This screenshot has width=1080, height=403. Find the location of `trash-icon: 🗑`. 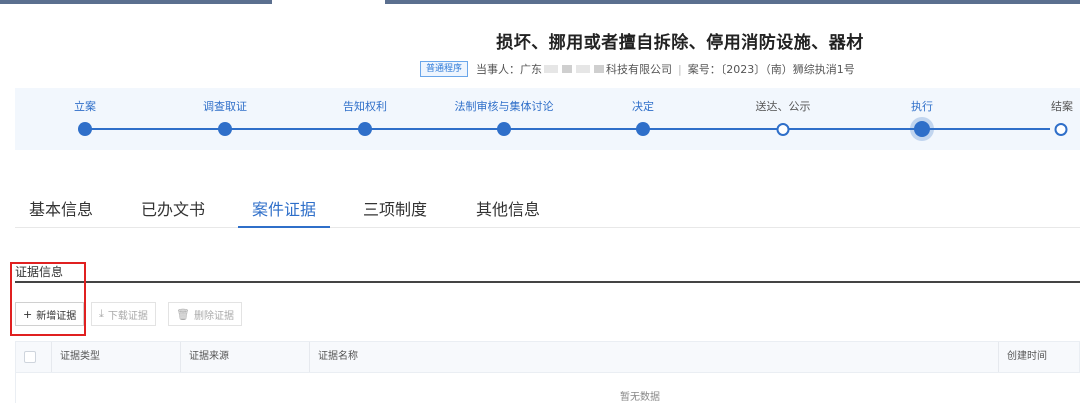

trash-icon: 🗑 is located at coordinates (183, 314).